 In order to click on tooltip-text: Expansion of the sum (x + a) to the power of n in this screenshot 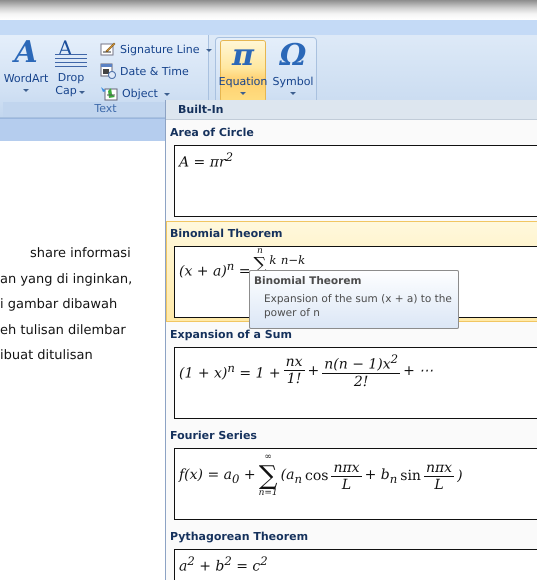, I will do `click(358, 306)`.